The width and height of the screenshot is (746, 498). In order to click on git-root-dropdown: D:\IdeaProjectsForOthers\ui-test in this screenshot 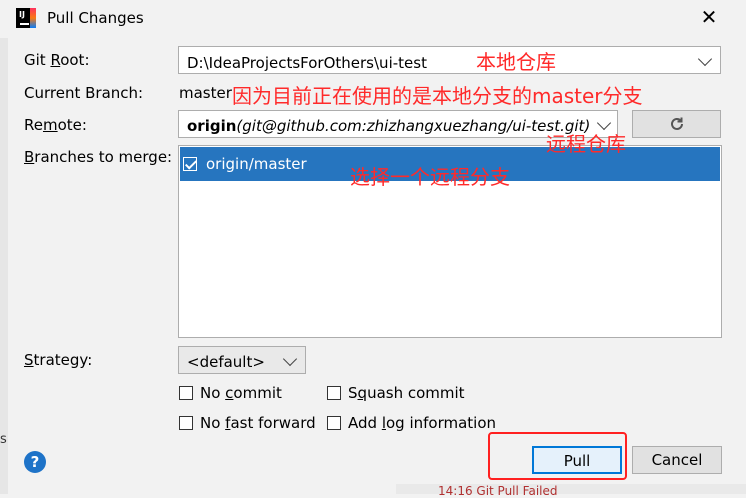, I will do `click(449, 60)`.